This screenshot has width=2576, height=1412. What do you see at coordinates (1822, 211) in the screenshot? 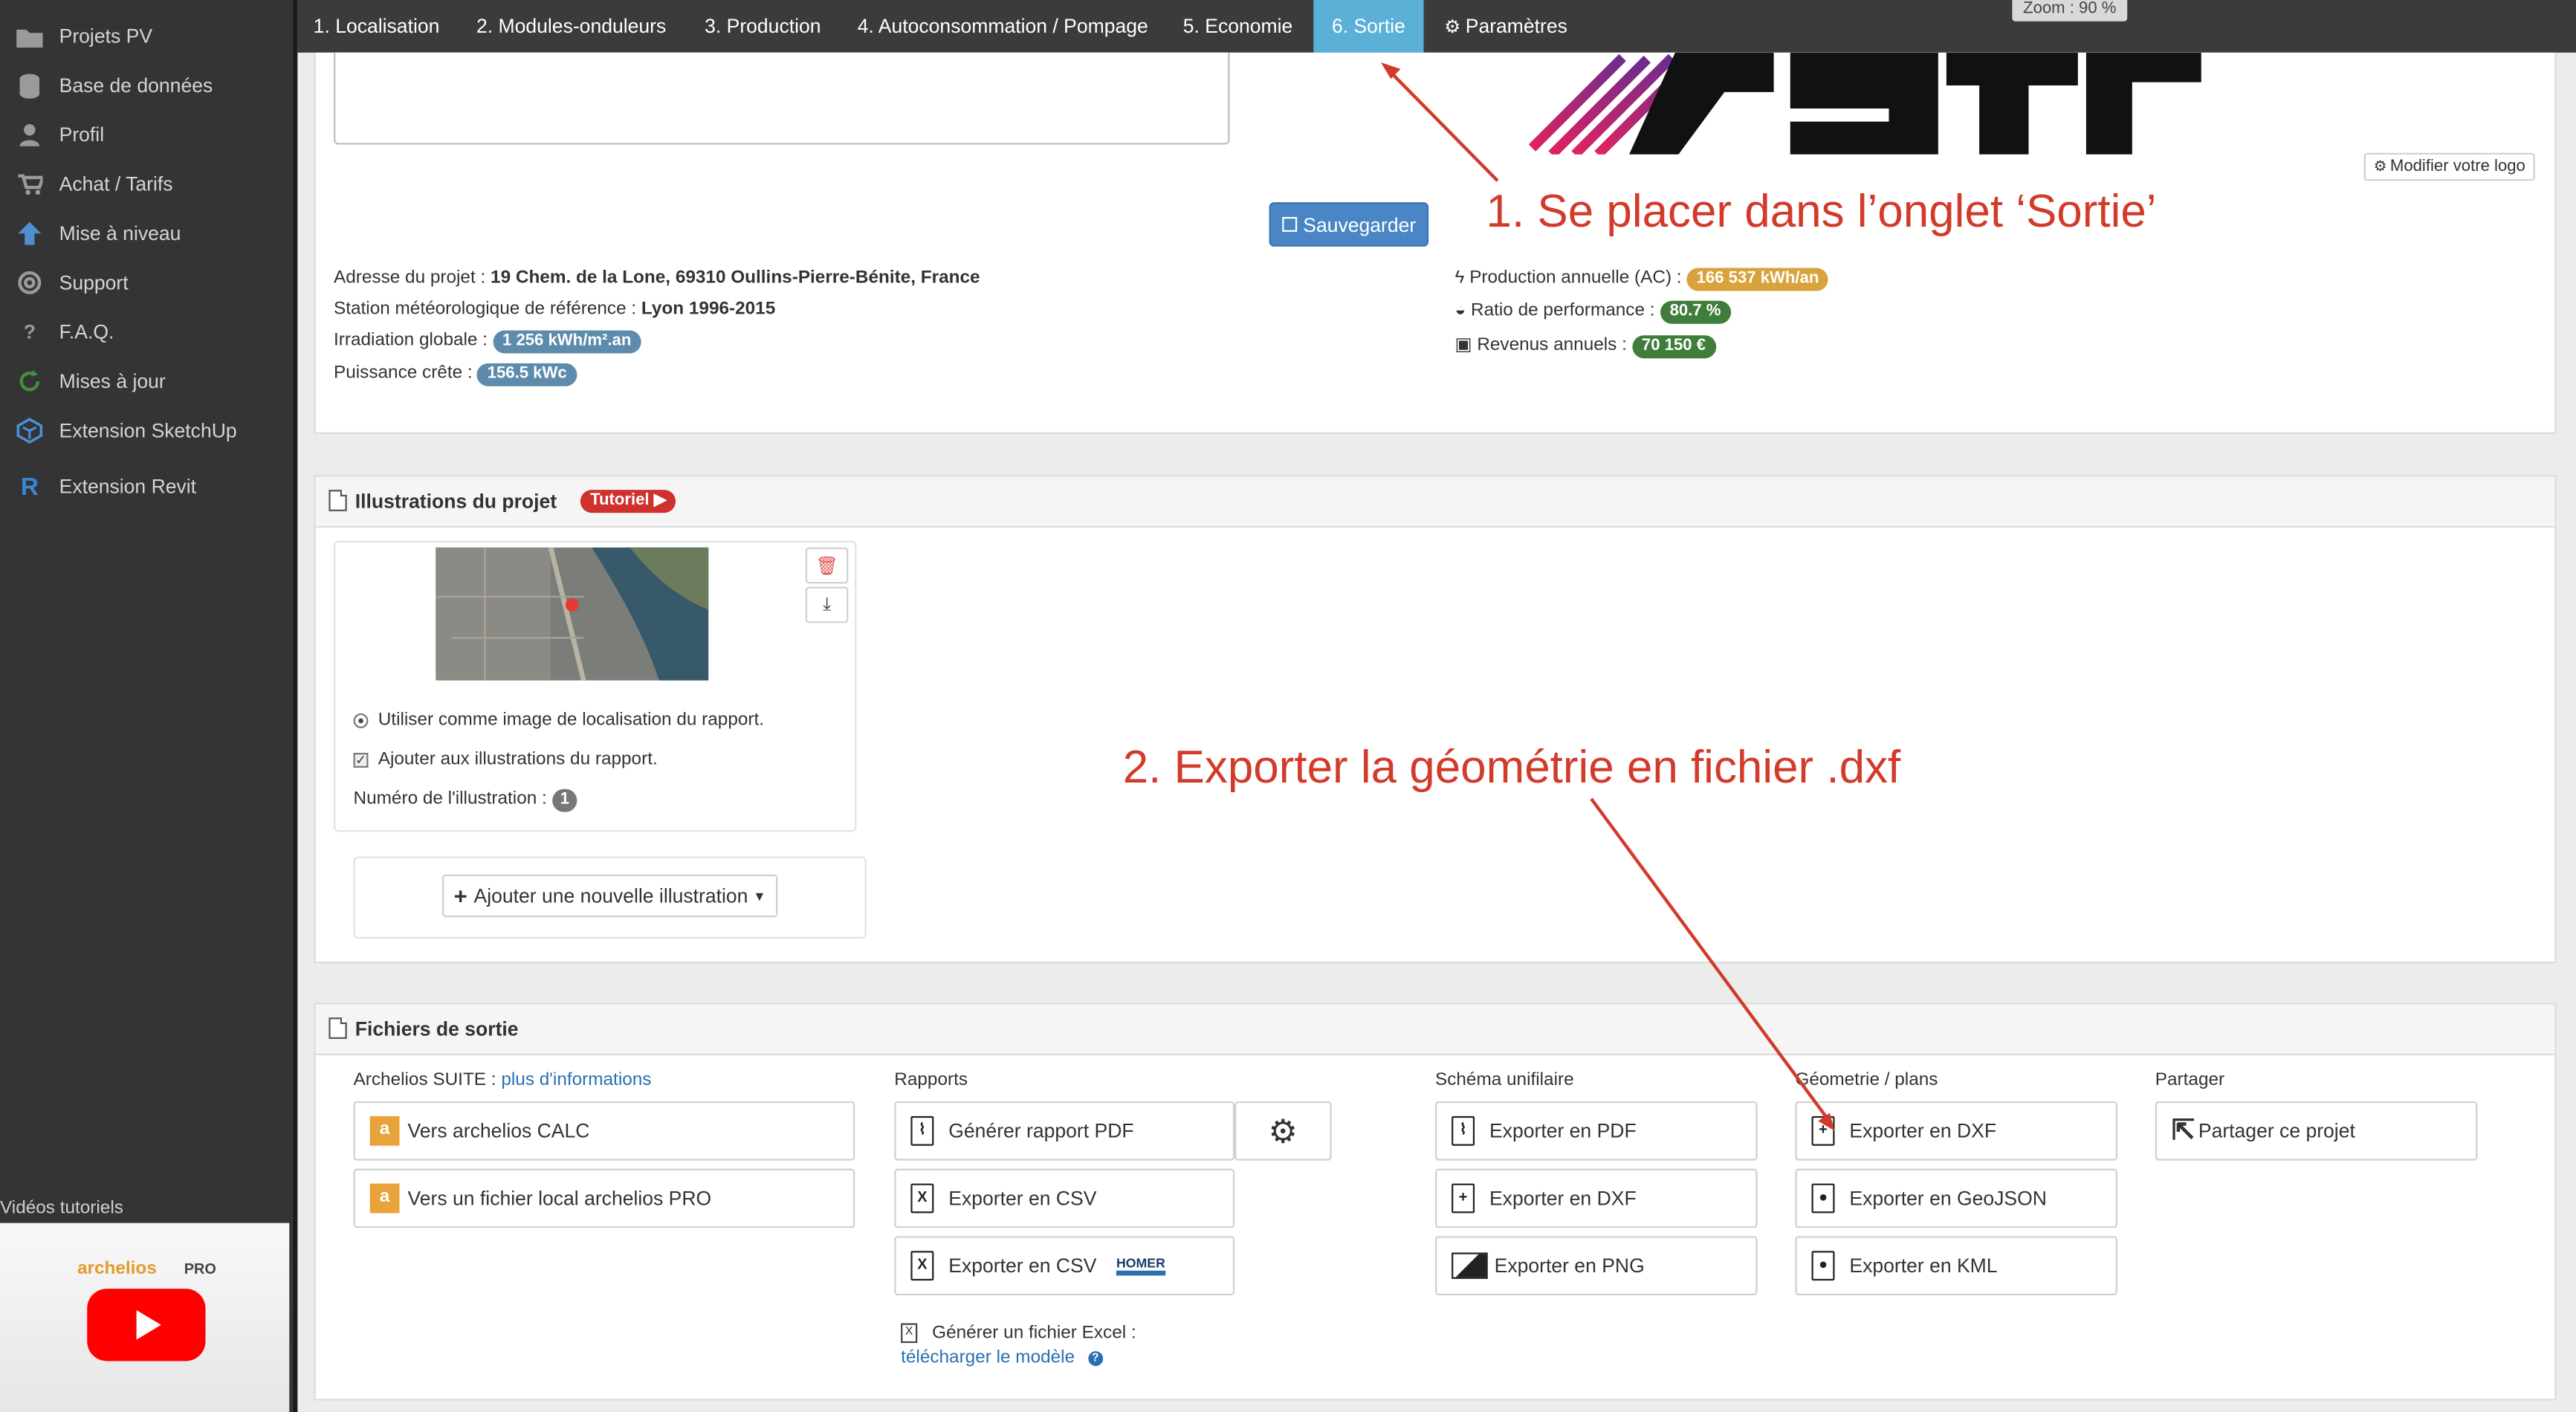
I see `annotation-step-1: 1. Se placer dans l’onglet ‘Sortie’` at bounding box center [1822, 211].